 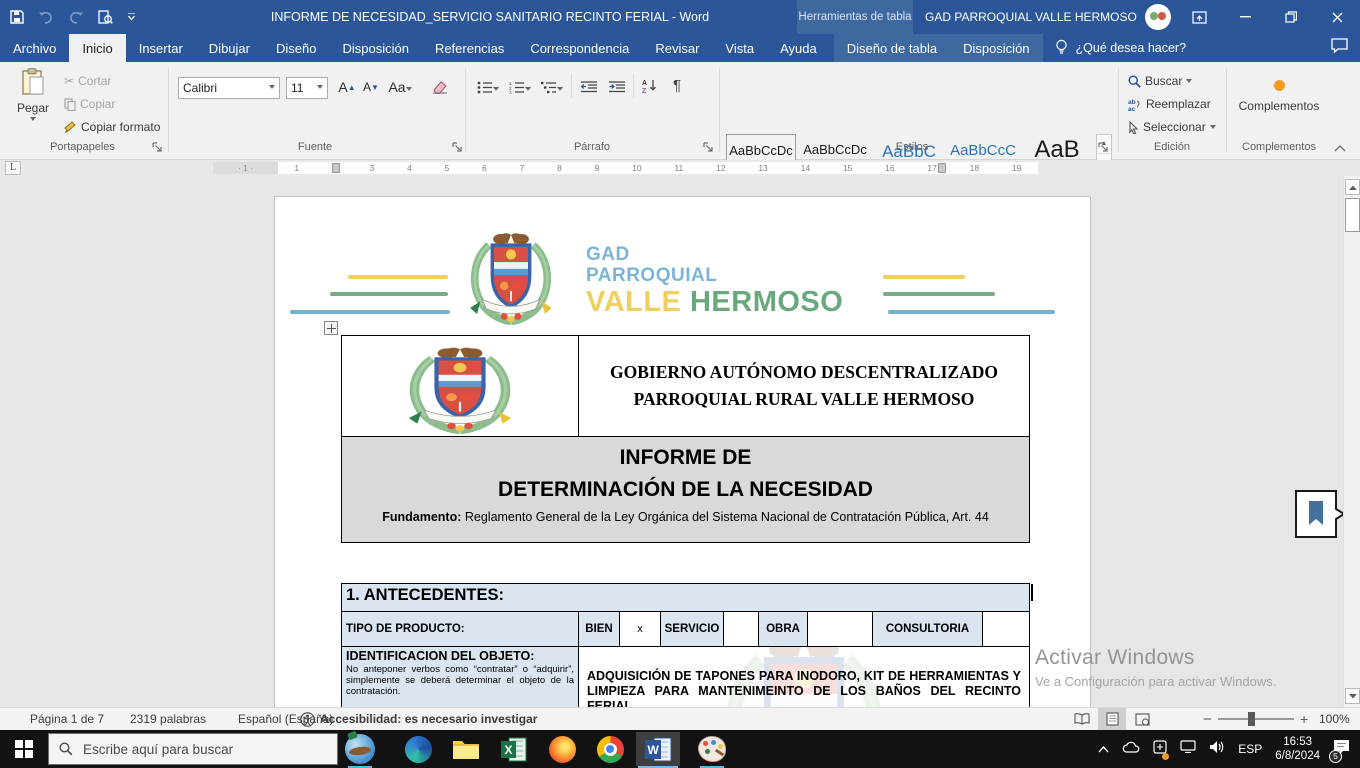 I want to click on scrollbar-thumb, so click(x=1352, y=215).